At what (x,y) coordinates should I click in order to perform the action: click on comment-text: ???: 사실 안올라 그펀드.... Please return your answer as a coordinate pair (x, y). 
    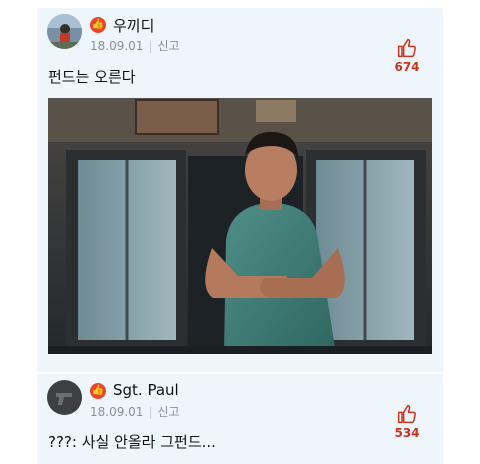
    Looking at the image, I should click on (132, 442).